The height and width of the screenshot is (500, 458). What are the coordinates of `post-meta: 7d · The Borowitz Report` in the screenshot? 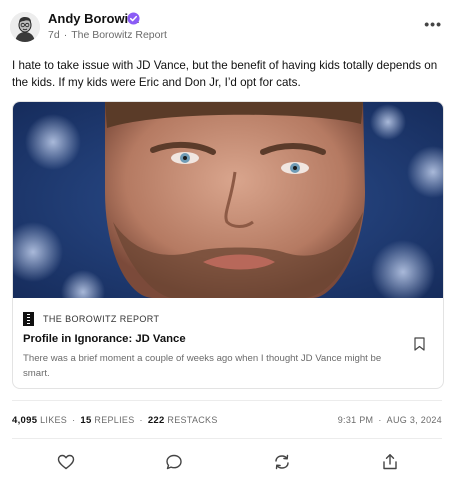 It's located at (107, 35).